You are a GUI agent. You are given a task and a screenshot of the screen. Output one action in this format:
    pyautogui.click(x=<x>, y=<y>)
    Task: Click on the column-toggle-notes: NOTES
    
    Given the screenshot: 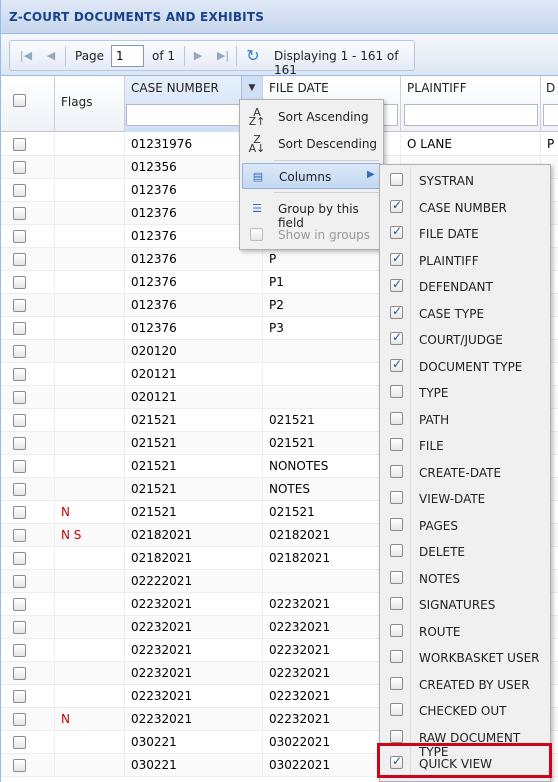 What is the action you would take?
    pyautogui.click(x=465, y=578)
    